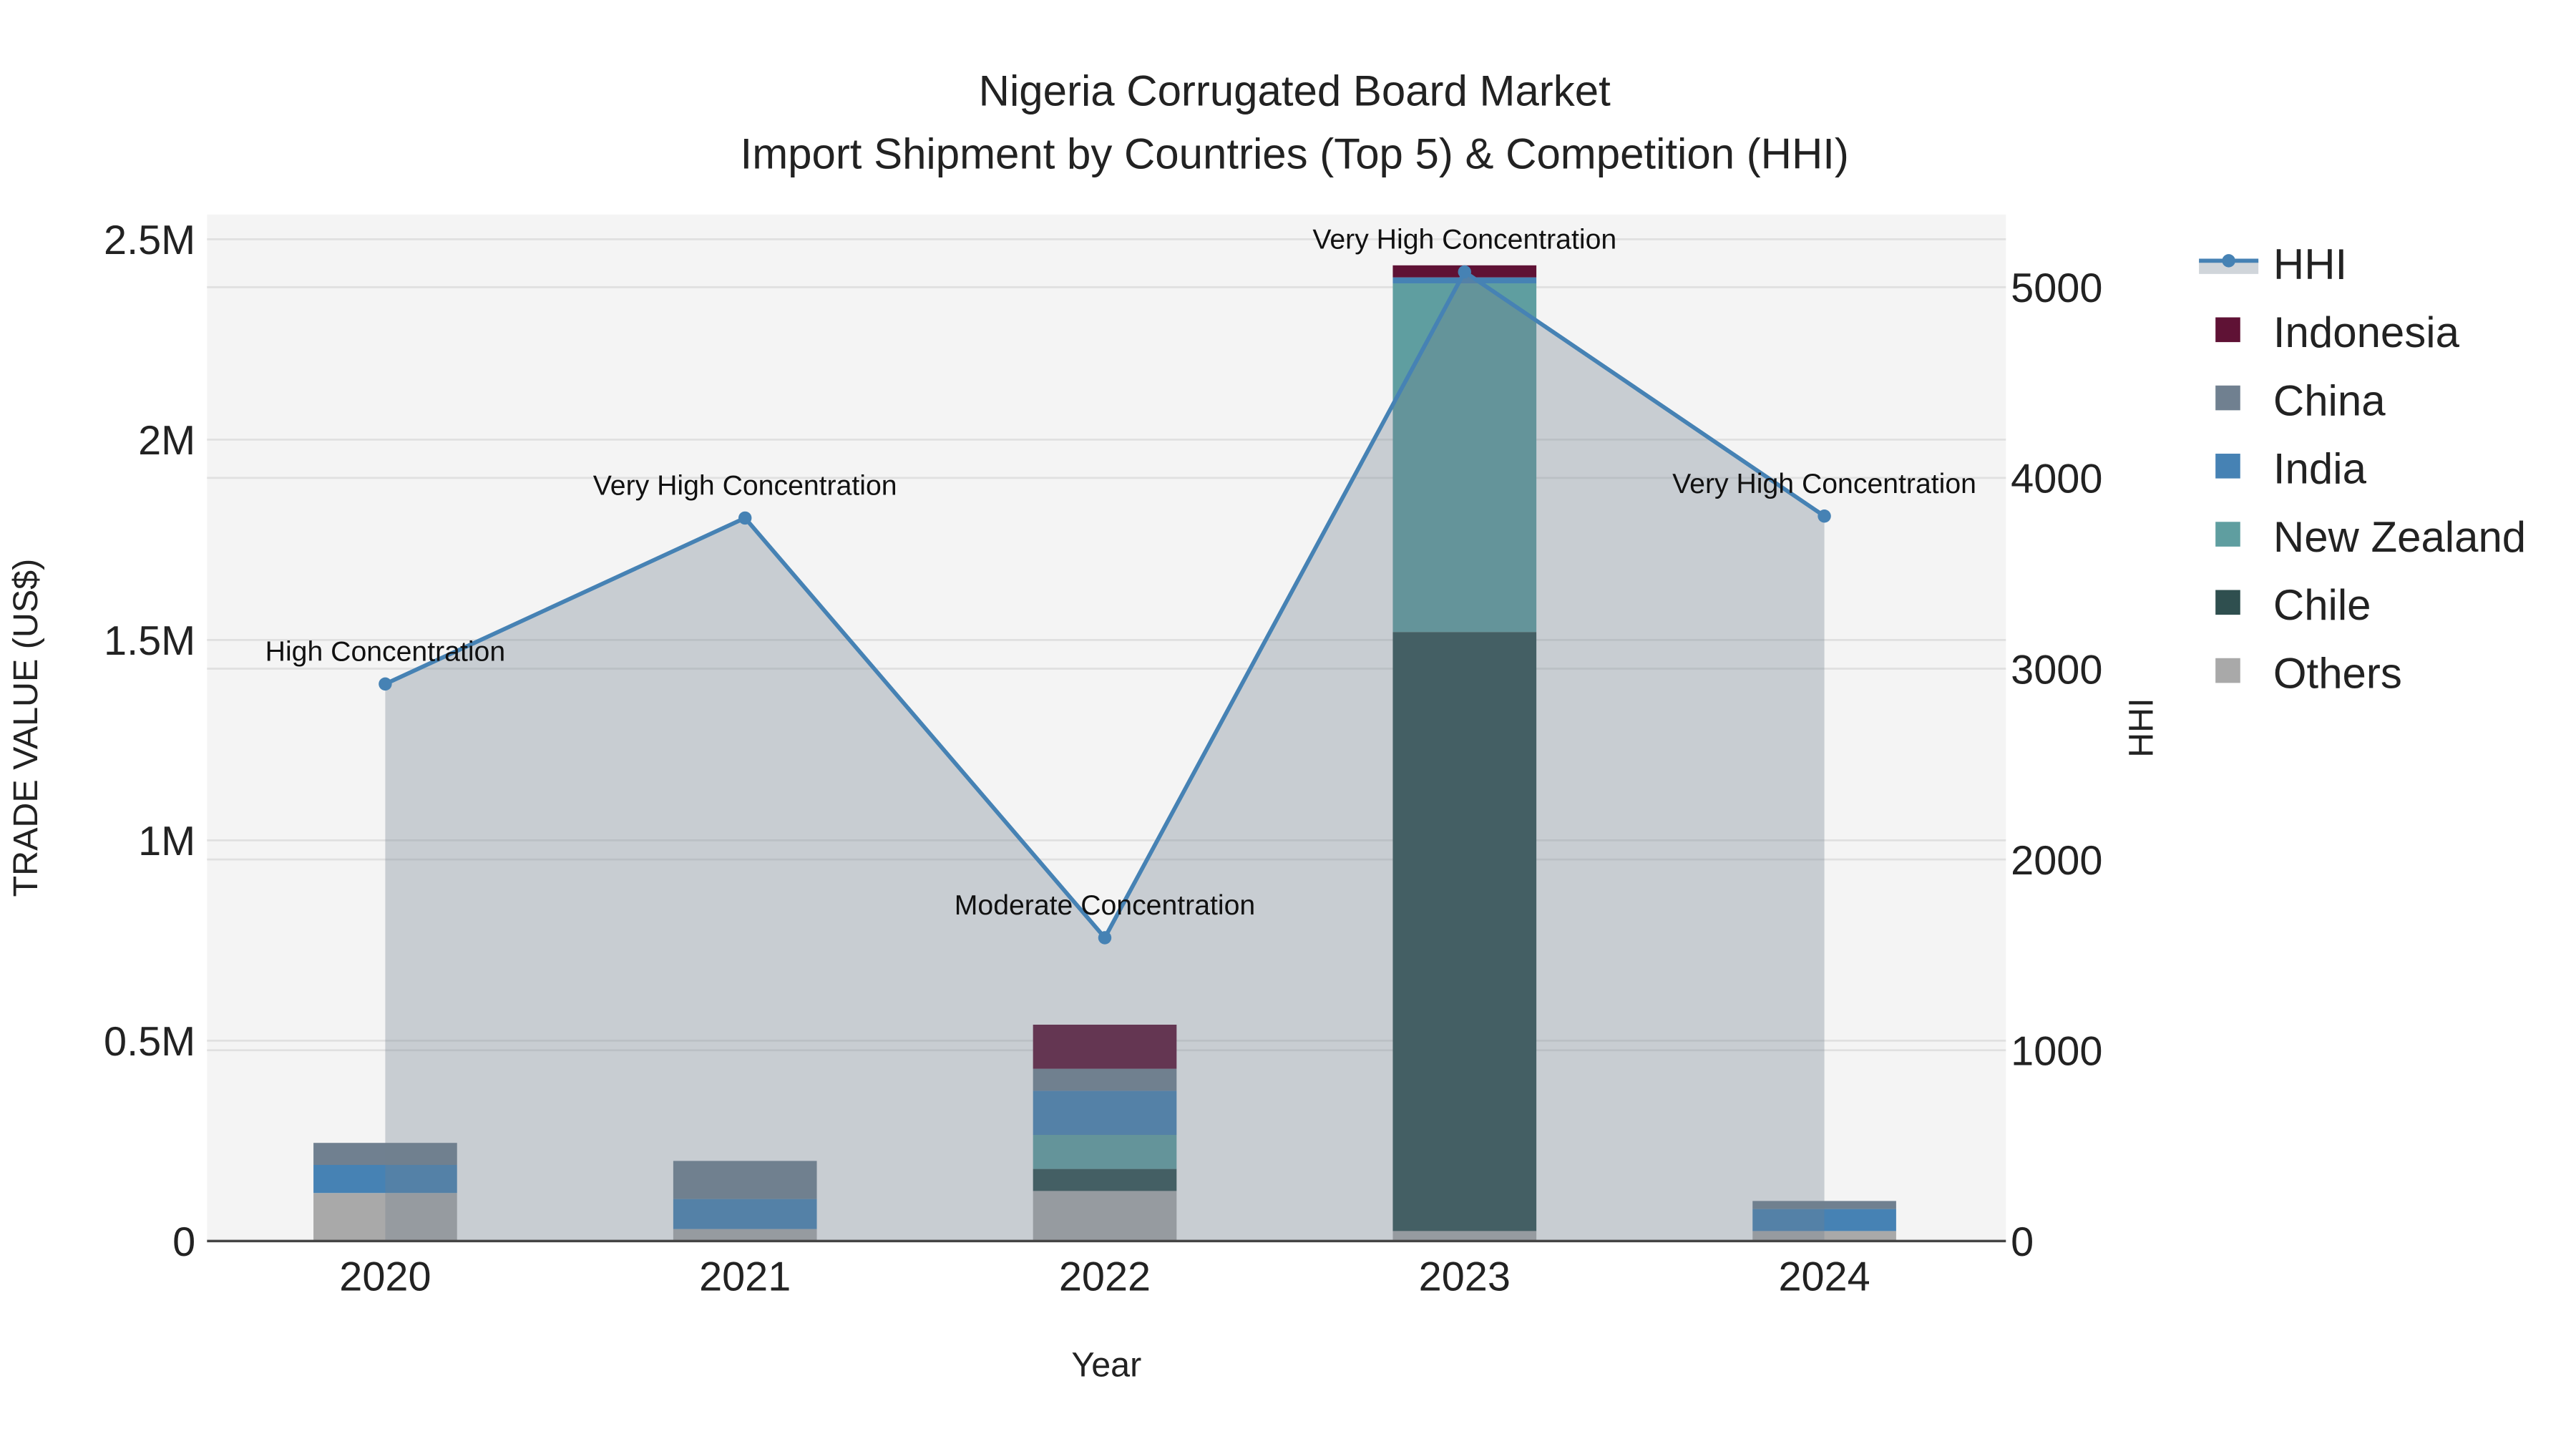 This screenshot has height=1449, width=2576. Describe the element at coordinates (2056, 479) in the screenshot. I see `y2-tick-label: 4000` at that location.